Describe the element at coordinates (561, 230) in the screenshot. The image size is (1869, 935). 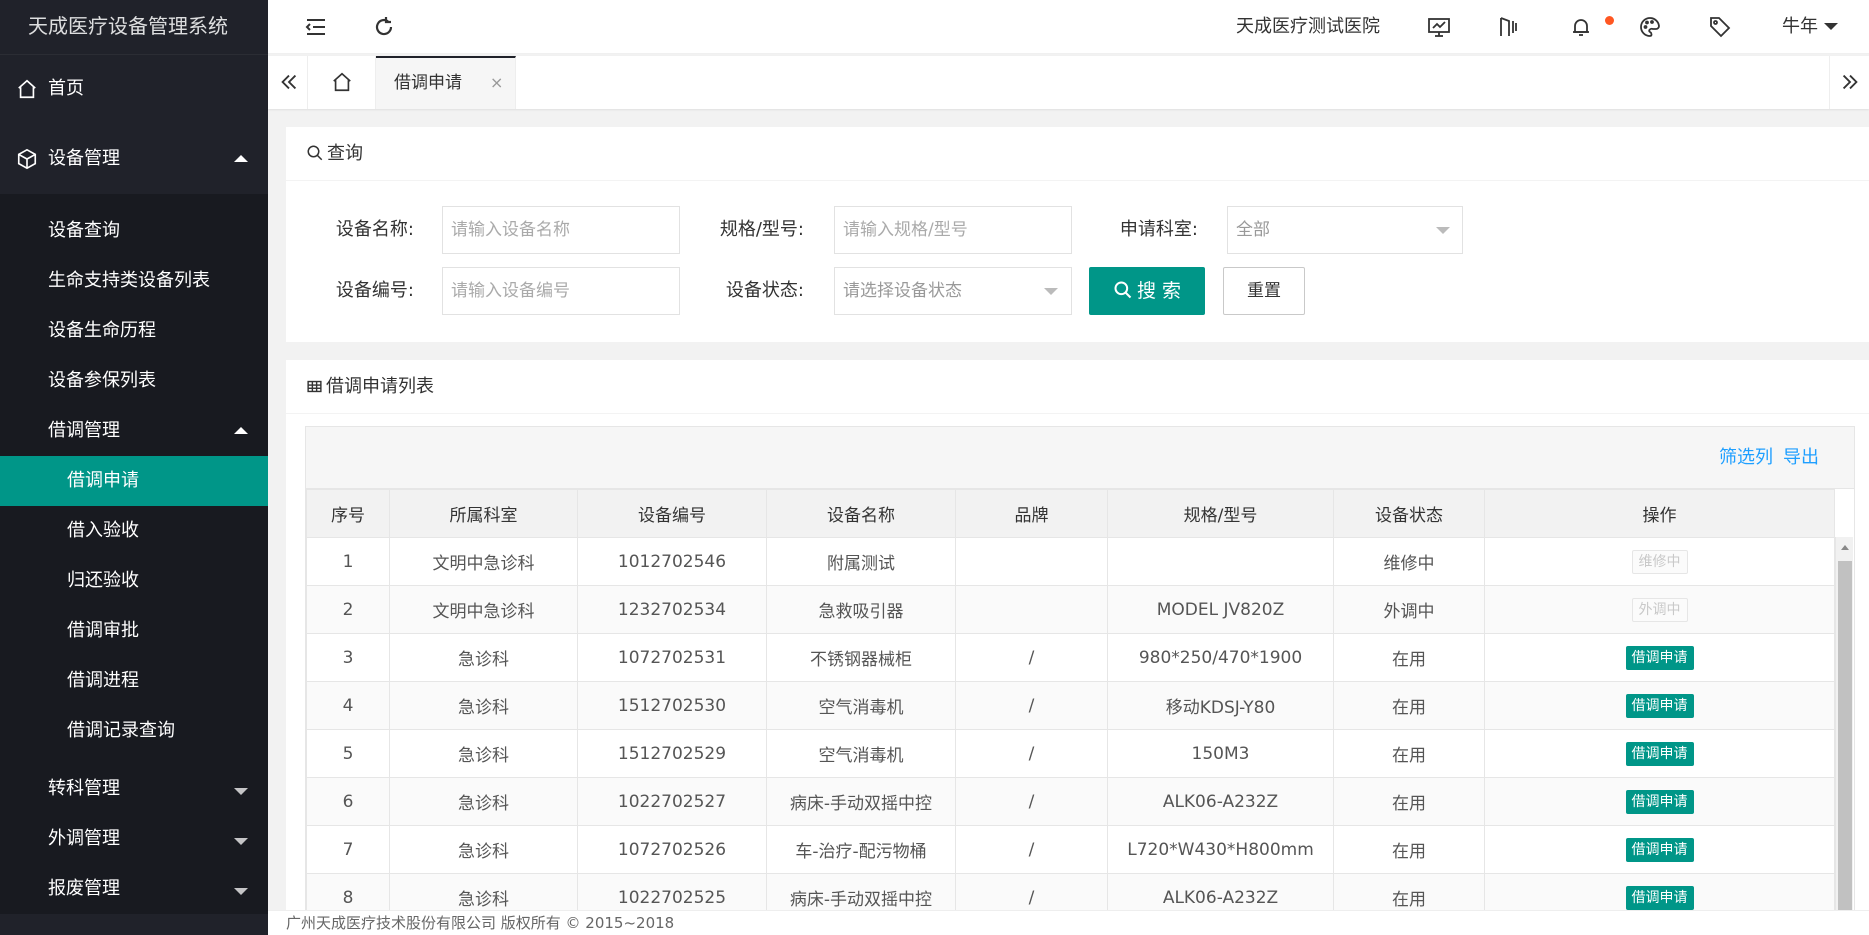
I see `device-name-input` at that location.